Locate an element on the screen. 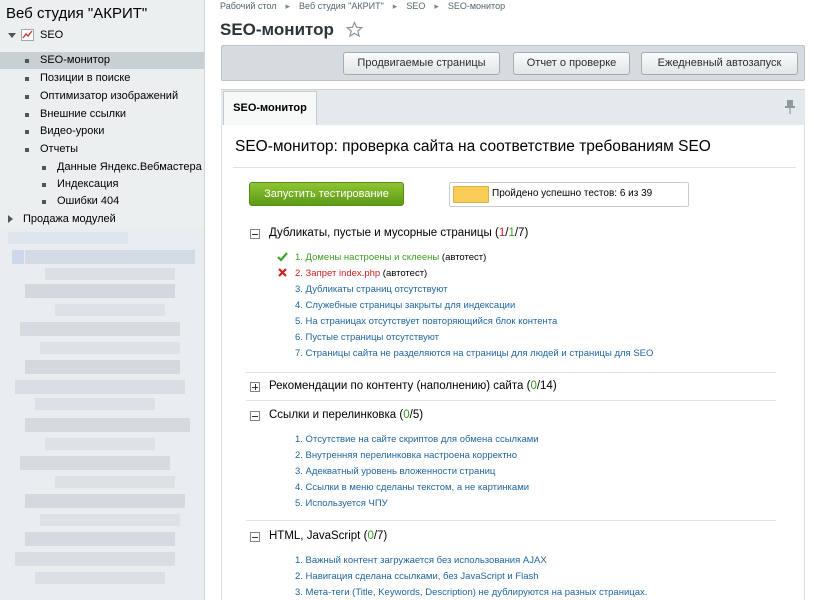 Image resolution: width=814 pixels, height=600 pixels. check-item: 1. Домены настроены и склеены (автотест) is located at coordinates (390, 257).